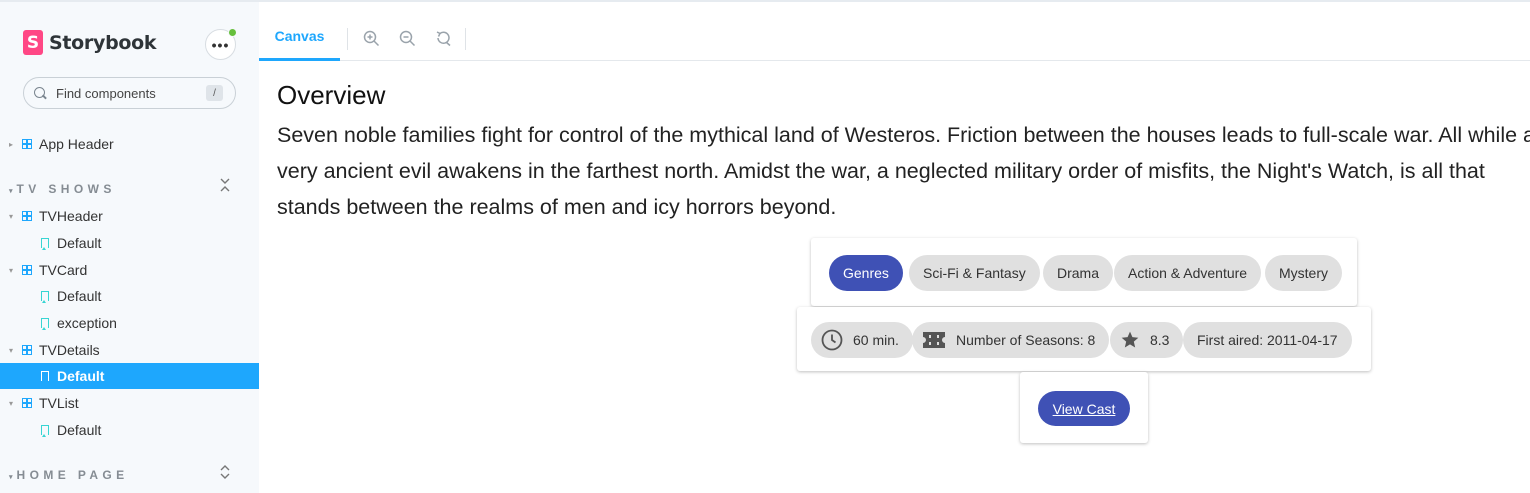 This screenshot has width=1530, height=493. Describe the element at coordinates (129, 144) in the screenshot. I see `sidebar-item-app-header: ▸ App Header` at that location.